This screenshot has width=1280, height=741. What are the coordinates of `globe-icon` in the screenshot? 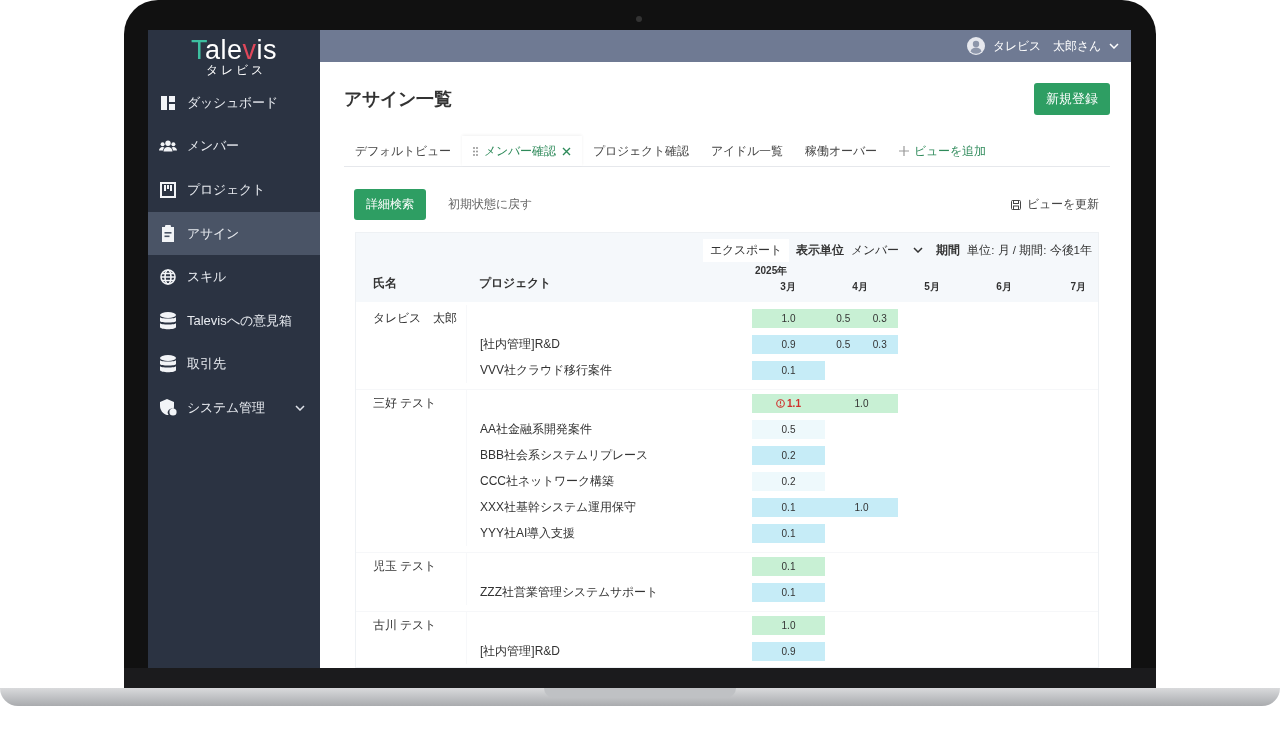 It's located at (168, 277).